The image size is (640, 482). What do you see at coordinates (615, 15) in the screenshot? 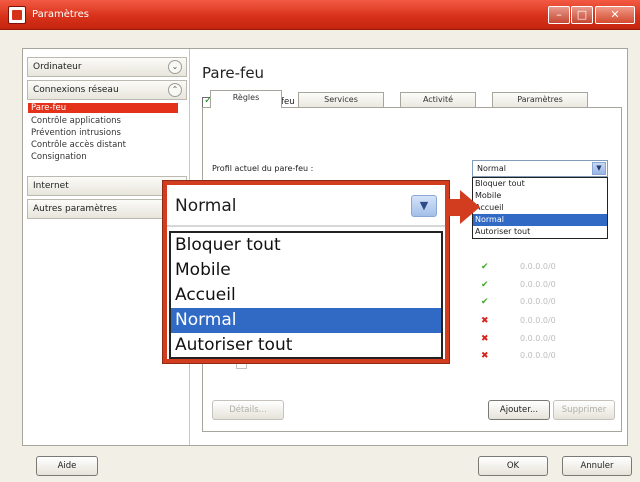
I see `close-button: ✕` at bounding box center [615, 15].